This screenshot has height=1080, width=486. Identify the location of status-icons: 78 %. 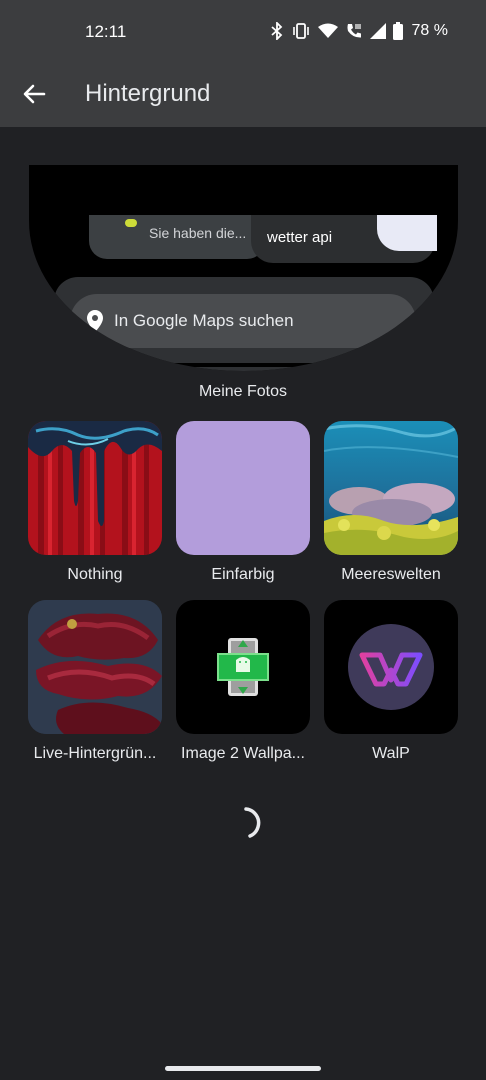
(359, 31).